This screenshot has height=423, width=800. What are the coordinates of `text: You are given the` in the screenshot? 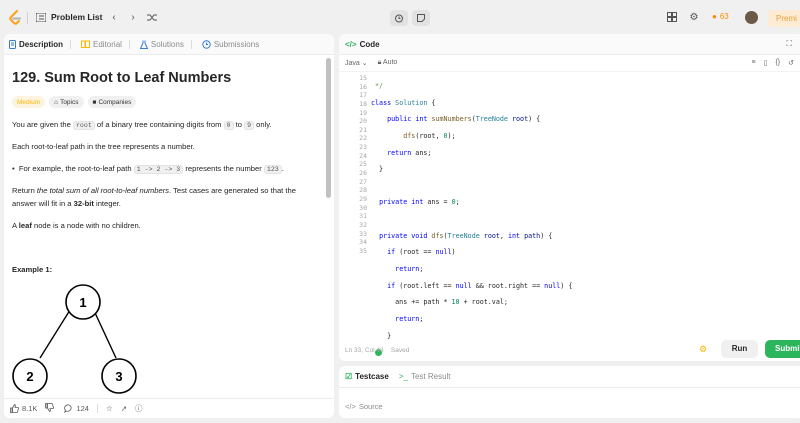 It's located at (42, 124).